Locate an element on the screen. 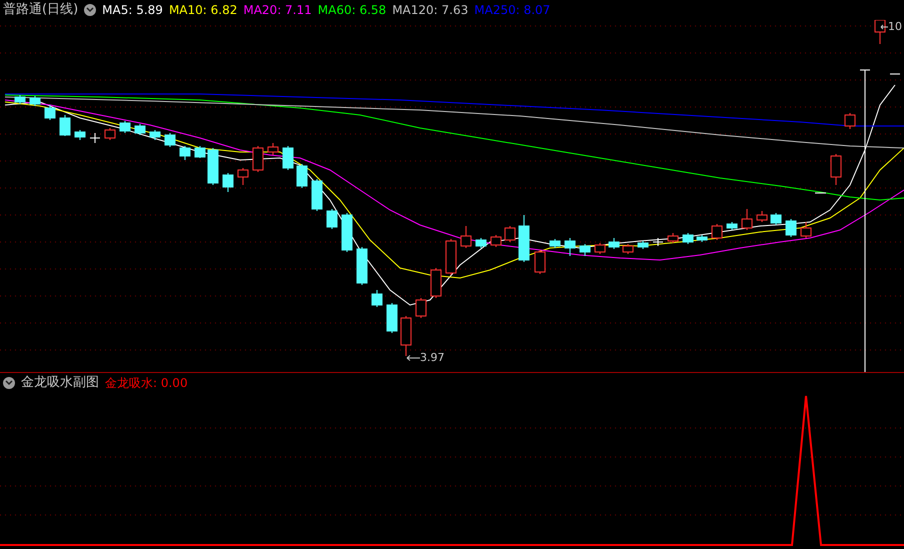 The image size is (904, 549). stock-title: 普路通(日线) is located at coordinates (40, 10).